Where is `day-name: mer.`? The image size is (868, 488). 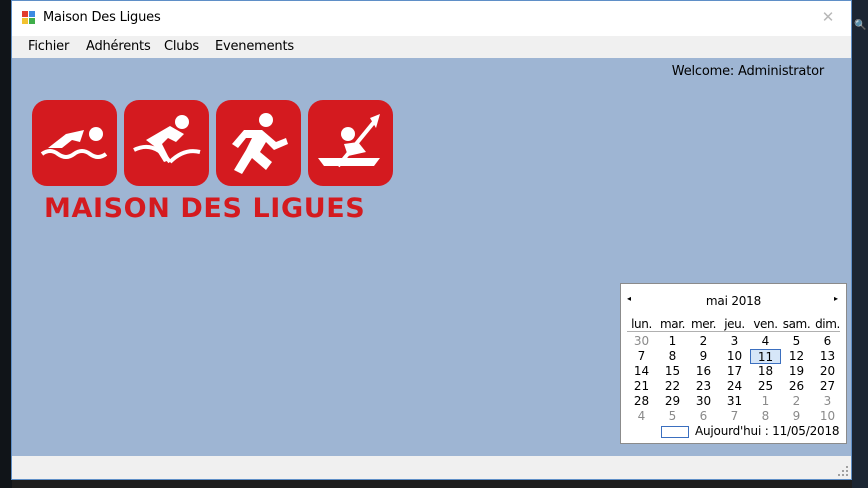
day-name: mer. is located at coordinates (703, 324).